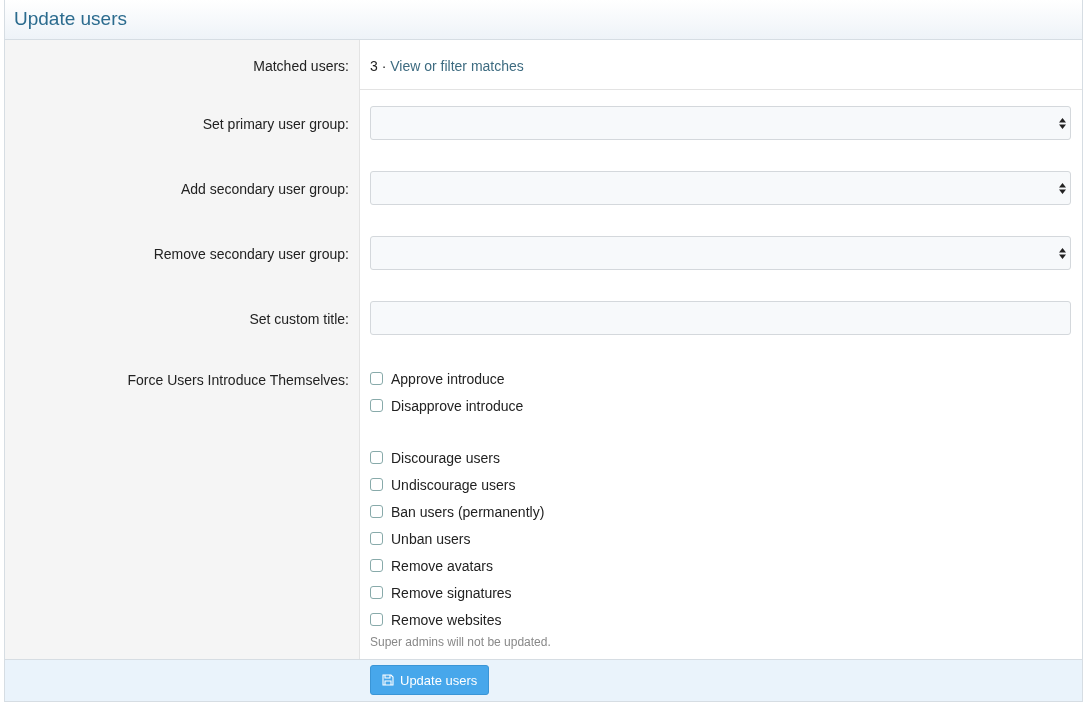 The height and width of the screenshot is (713, 1089). Describe the element at coordinates (446, 619) in the screenshot. I see `checkbox-label: Remove websites` at that location.